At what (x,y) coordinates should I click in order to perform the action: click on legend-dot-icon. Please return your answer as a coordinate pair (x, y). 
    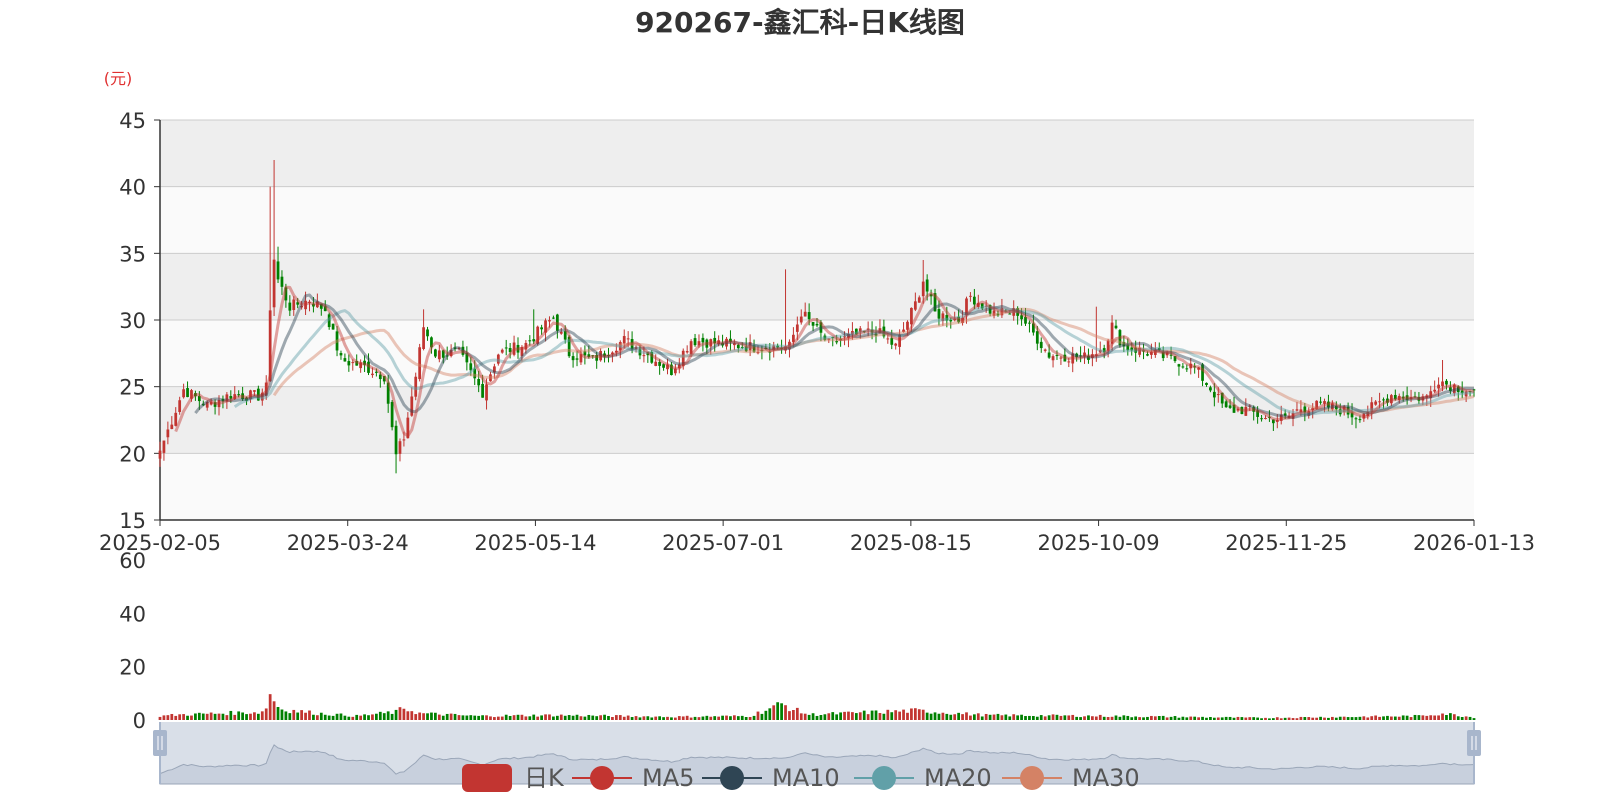
    Looking at the image, I should click on (602, 778).